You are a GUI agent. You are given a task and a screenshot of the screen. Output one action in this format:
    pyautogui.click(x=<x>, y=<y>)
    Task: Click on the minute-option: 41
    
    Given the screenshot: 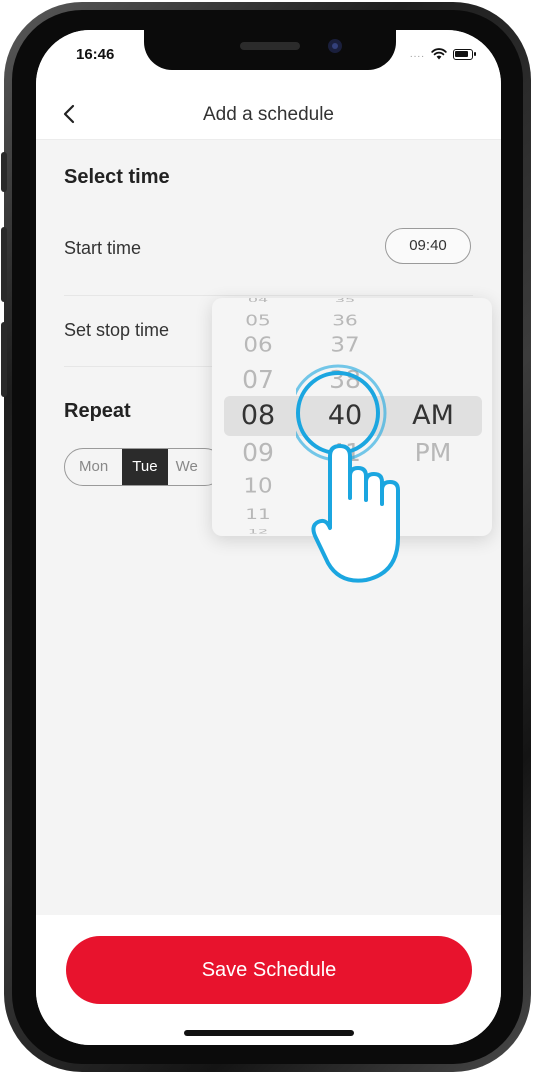 What is the action you would take?
    pyautogui.click(x=345, y=452)
    